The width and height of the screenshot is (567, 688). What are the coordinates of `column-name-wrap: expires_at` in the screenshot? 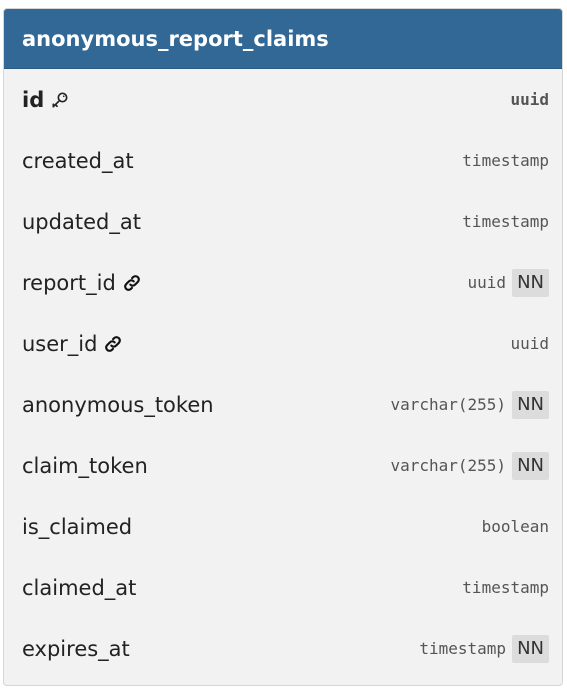 It's located at (76, 649).